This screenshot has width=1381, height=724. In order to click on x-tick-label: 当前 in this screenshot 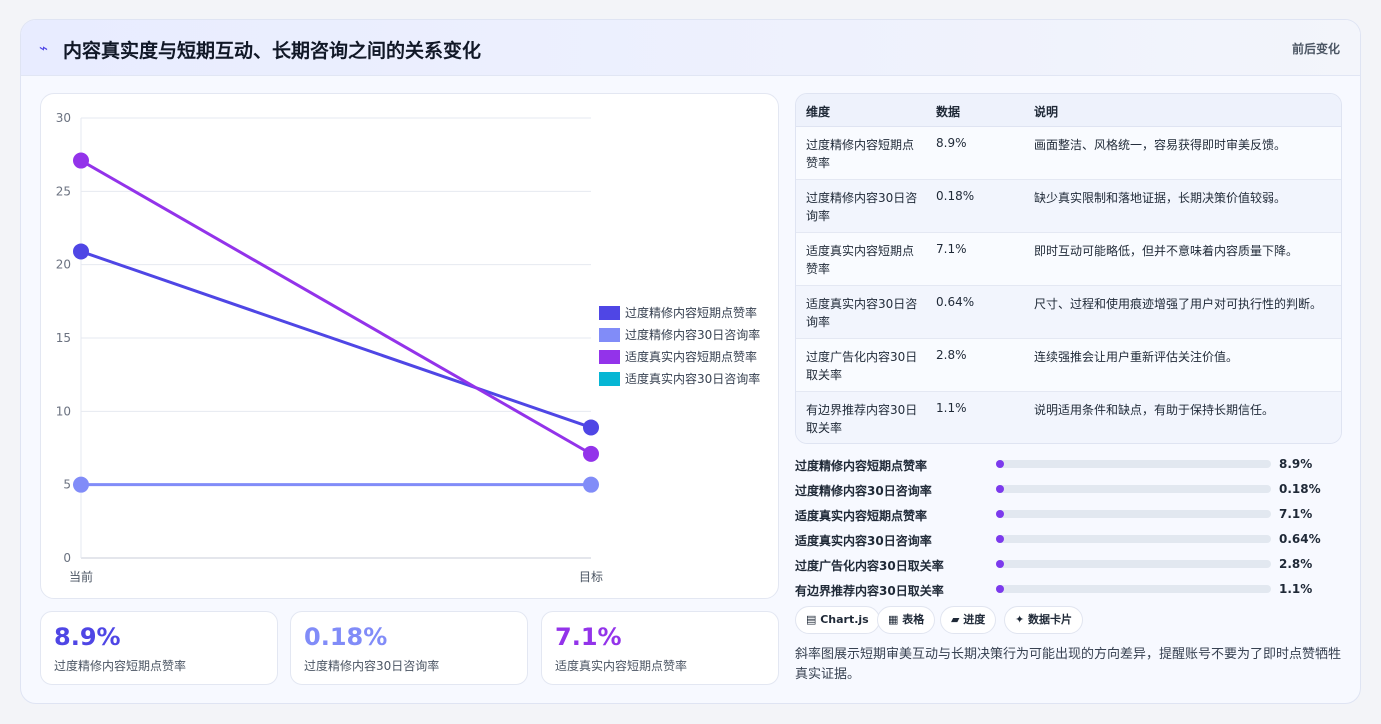, I will do `click(81, 576)`.